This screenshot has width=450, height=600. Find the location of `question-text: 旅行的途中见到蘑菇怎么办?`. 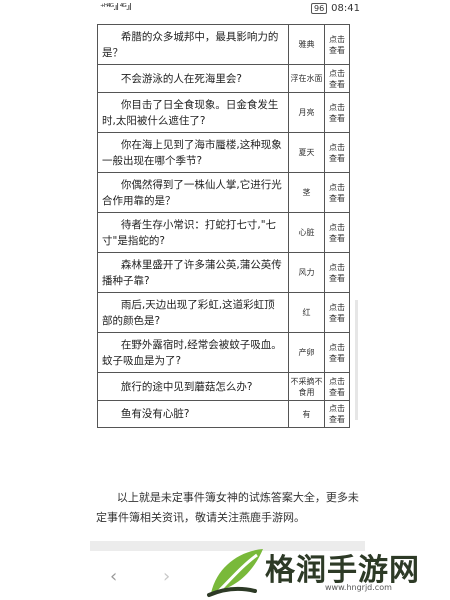

question-text: 旅行的途中见到蘑菇怎么办? is located at coordinates (186, 386).